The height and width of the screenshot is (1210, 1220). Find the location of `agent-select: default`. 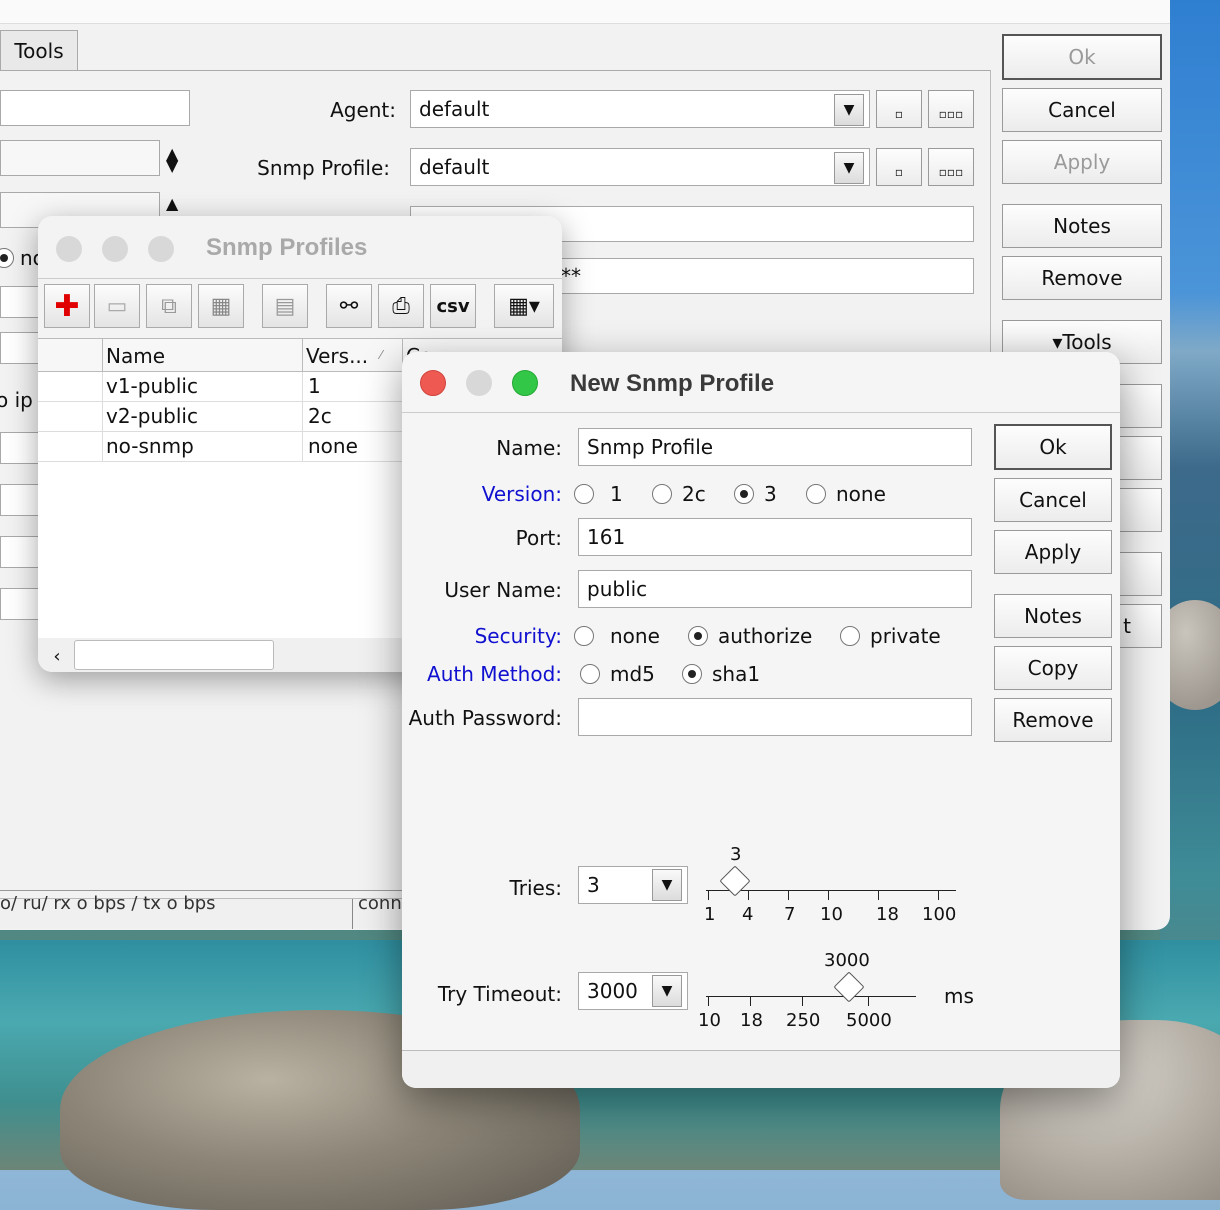

agent-select: default is located at coordinates (640, 109).